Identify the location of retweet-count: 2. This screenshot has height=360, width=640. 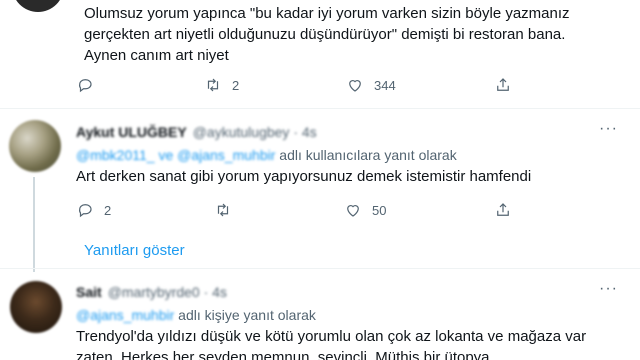
(236, 85).